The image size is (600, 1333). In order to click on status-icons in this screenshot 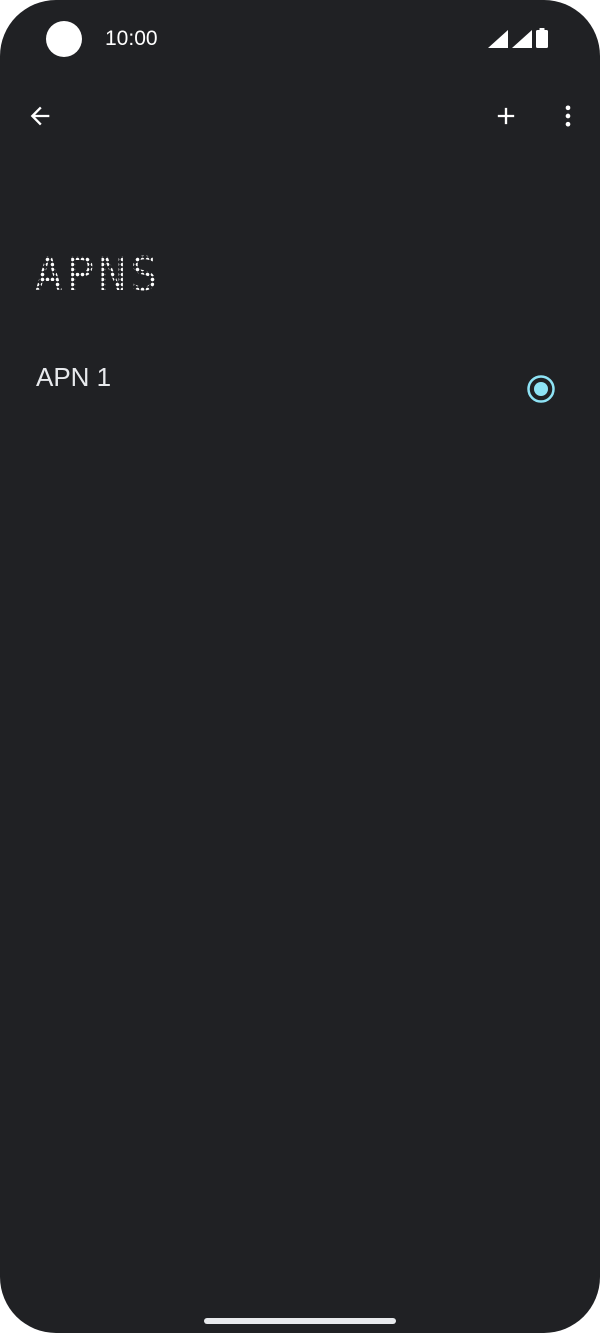, I will do `click(518, 38)`.